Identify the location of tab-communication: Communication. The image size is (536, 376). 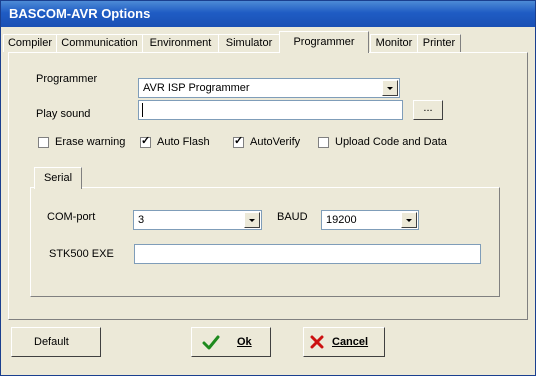
(99, 43).